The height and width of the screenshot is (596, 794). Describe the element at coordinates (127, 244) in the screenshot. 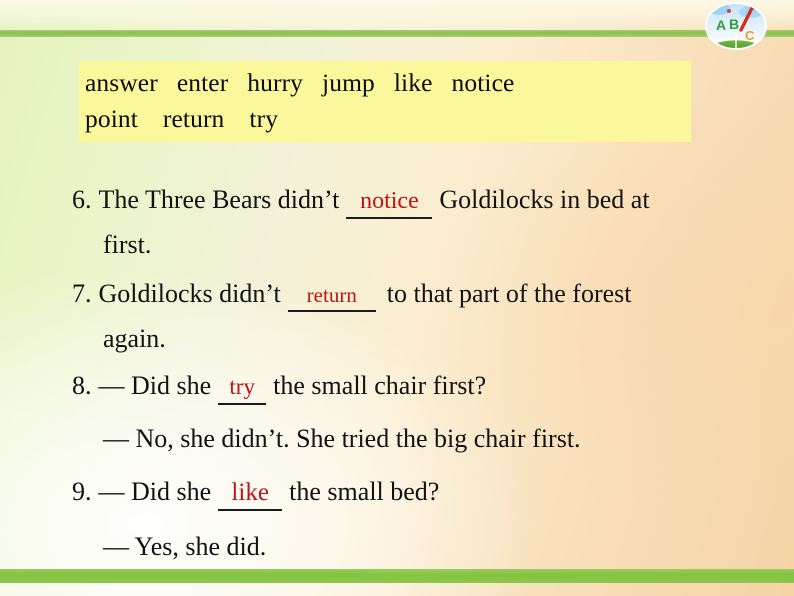

I see `exercise-item-6-continuation: first.` at that location.